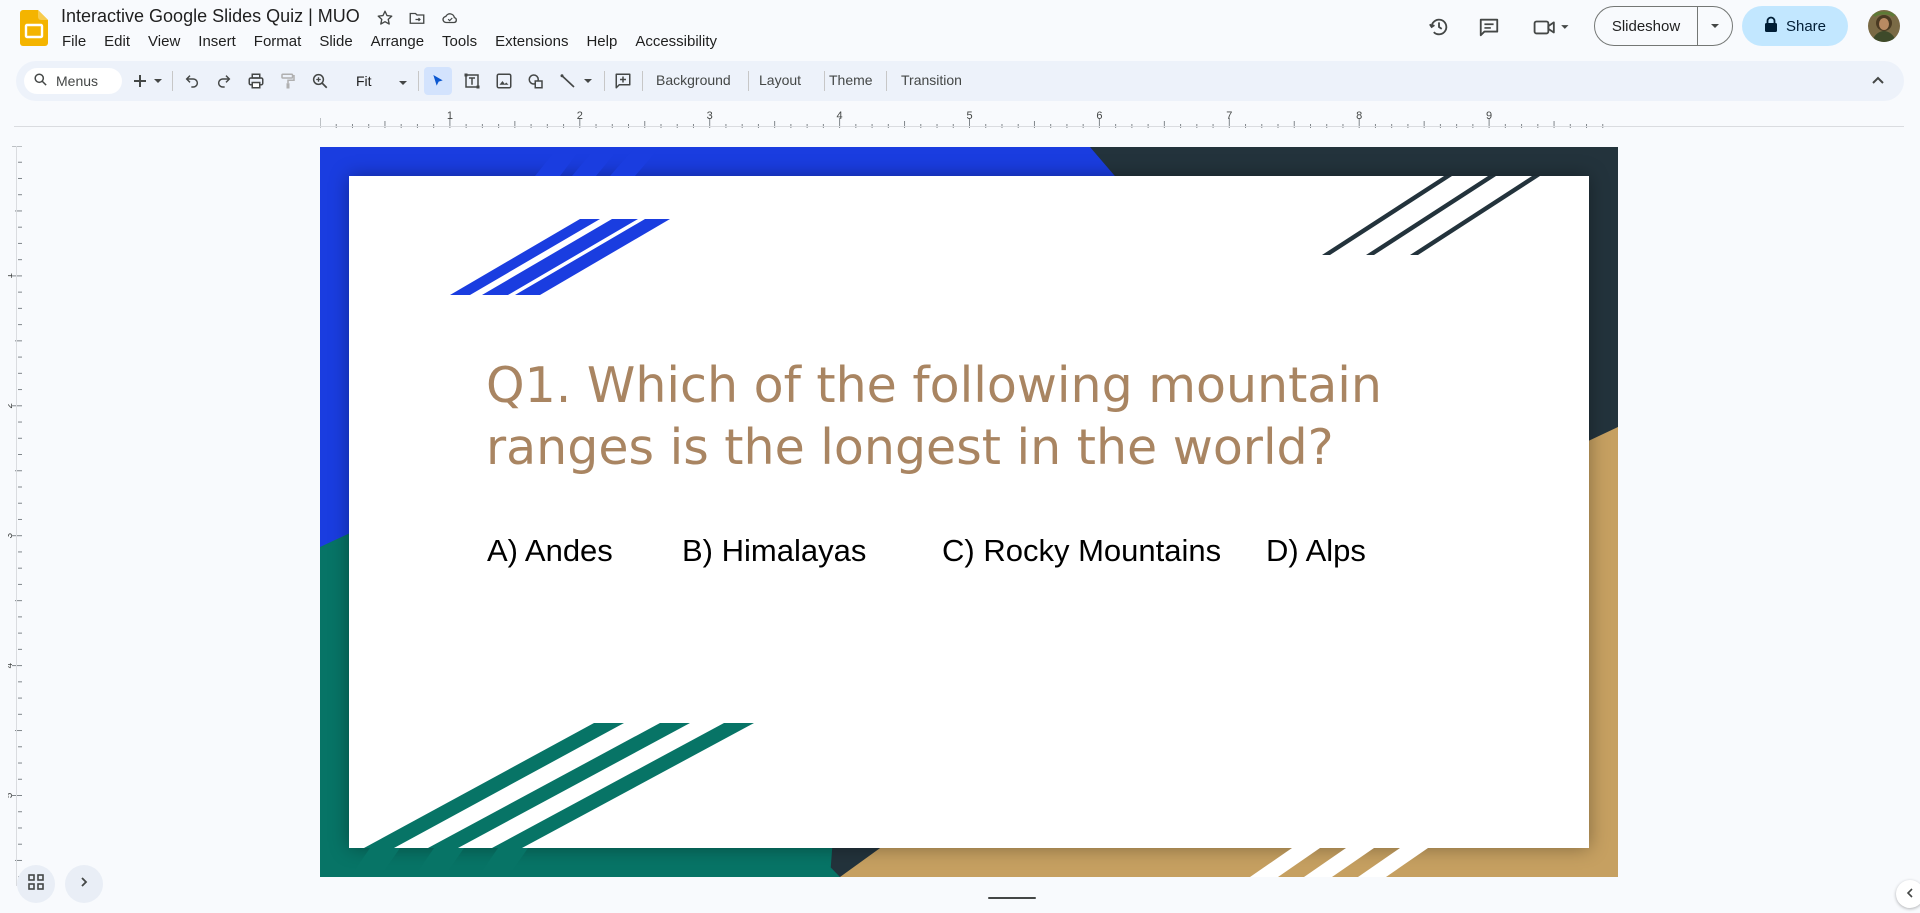 Image resolution: width=1920 pixels, height=913 pixels. Describe the element at coordinates (931, 80) in the screenshot. I see `transition-button: Transition` at that location.